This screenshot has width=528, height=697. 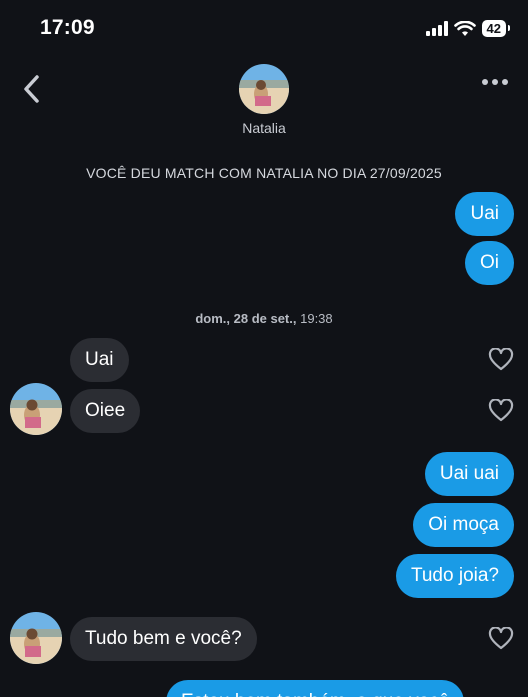 What do you see at coordinates (33, 89) in the screenshot?
I see `back-chevron-icon` at bounding box center [33, 89].